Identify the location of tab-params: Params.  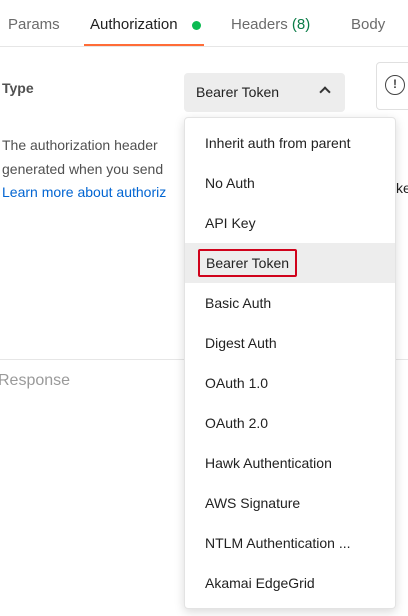
(34, 24).